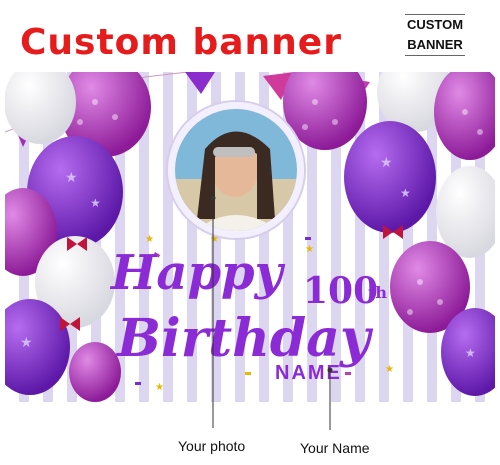 This screenshot has height=465, width=500. What do you see at coordinates (335, 448) in the screenshot?
I see `caption-your-name: Your Name` at bounding box center [335, 448].